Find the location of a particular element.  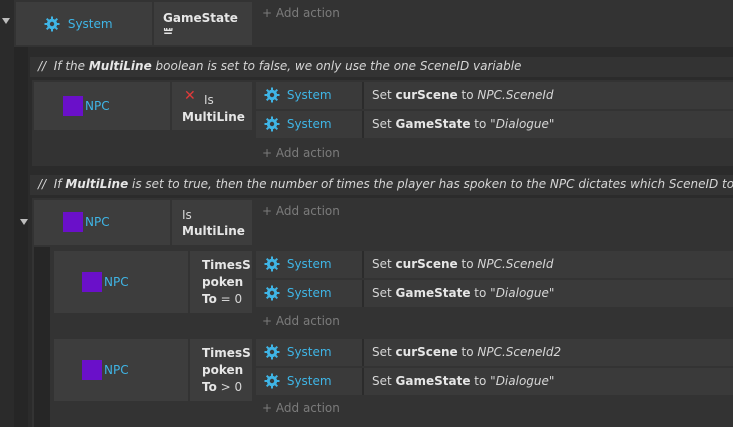

collapse-toggle-event1 is located at coordinates (6, 21).